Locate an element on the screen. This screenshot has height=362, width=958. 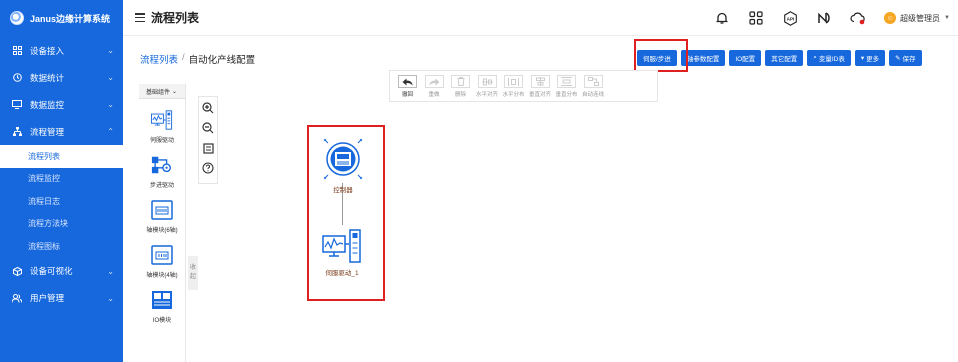
sidebar-item-monitor: 数据监控 ⌄ is located at coordinates (61, 104).